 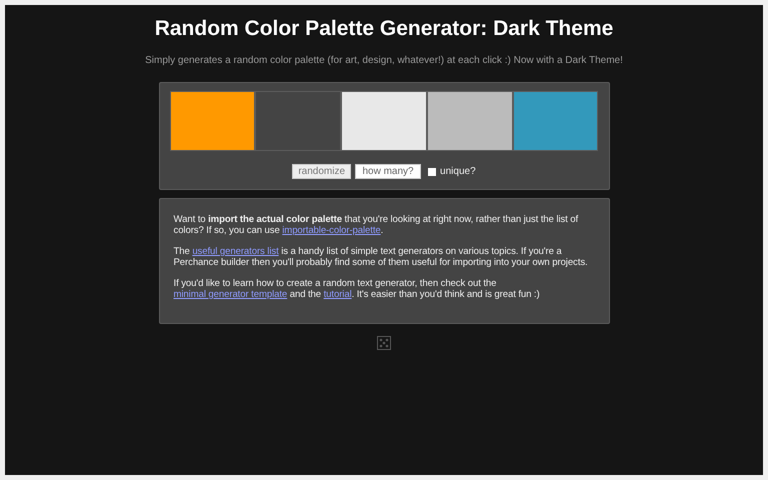 What do you see at coordinates (322, 171) in the screenshot?
I see `randomize-button: randomize` at bounding box center [322, 171].